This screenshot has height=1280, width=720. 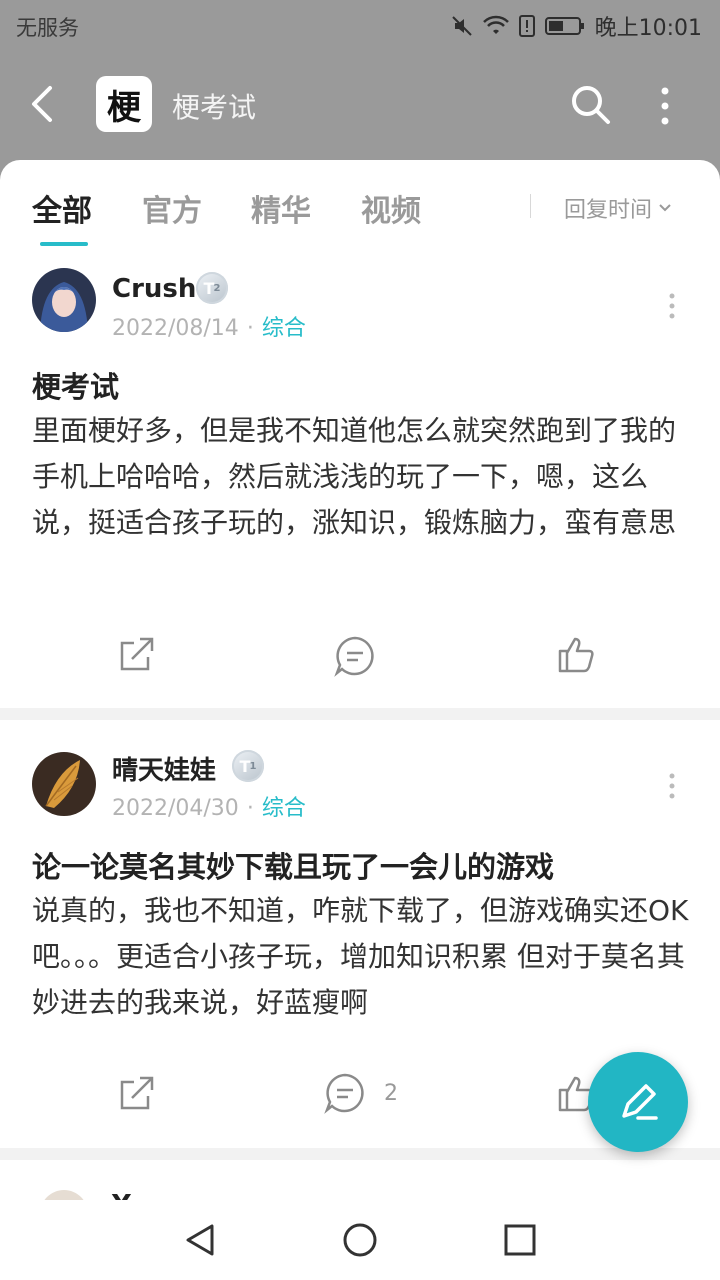 I want to click on thumbs-up-icon, so click(x=576, y=655).